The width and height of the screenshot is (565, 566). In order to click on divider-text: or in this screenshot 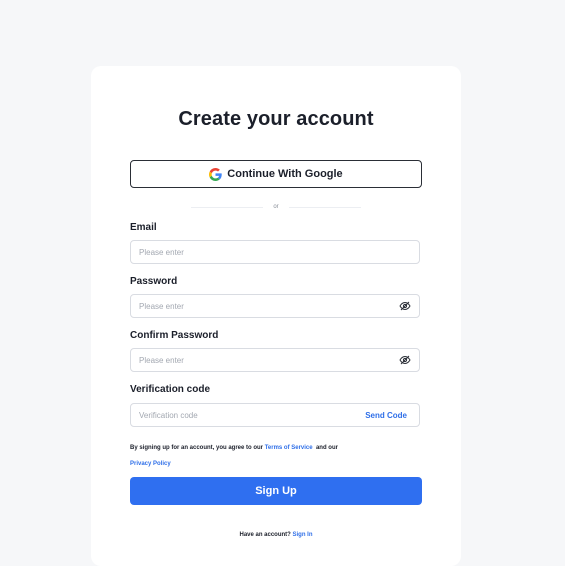, I will do `click(276, 207)`.